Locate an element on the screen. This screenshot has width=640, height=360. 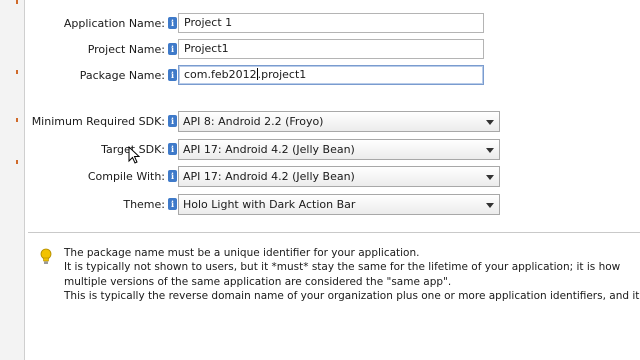
target-sdk-dropdown: API 17: Android 4.2 (Jelly Bean) is located at coordinates (339, 149).